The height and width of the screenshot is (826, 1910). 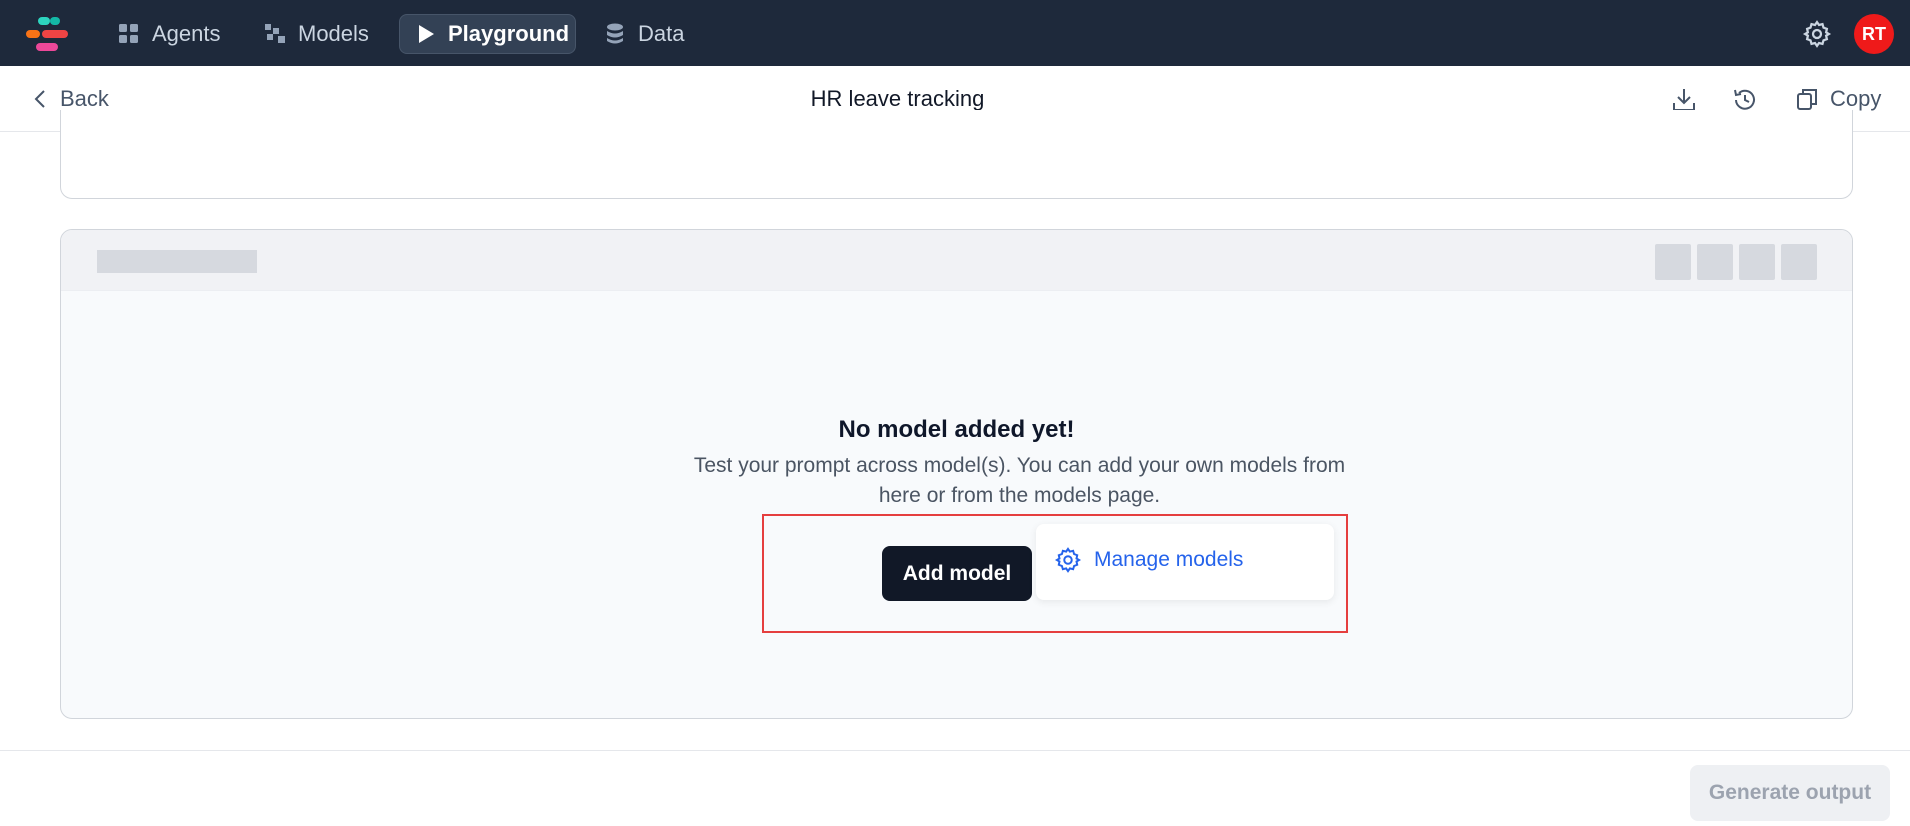 I want to click on generate-output-button: Generate output, so click(x=1790, y=793).